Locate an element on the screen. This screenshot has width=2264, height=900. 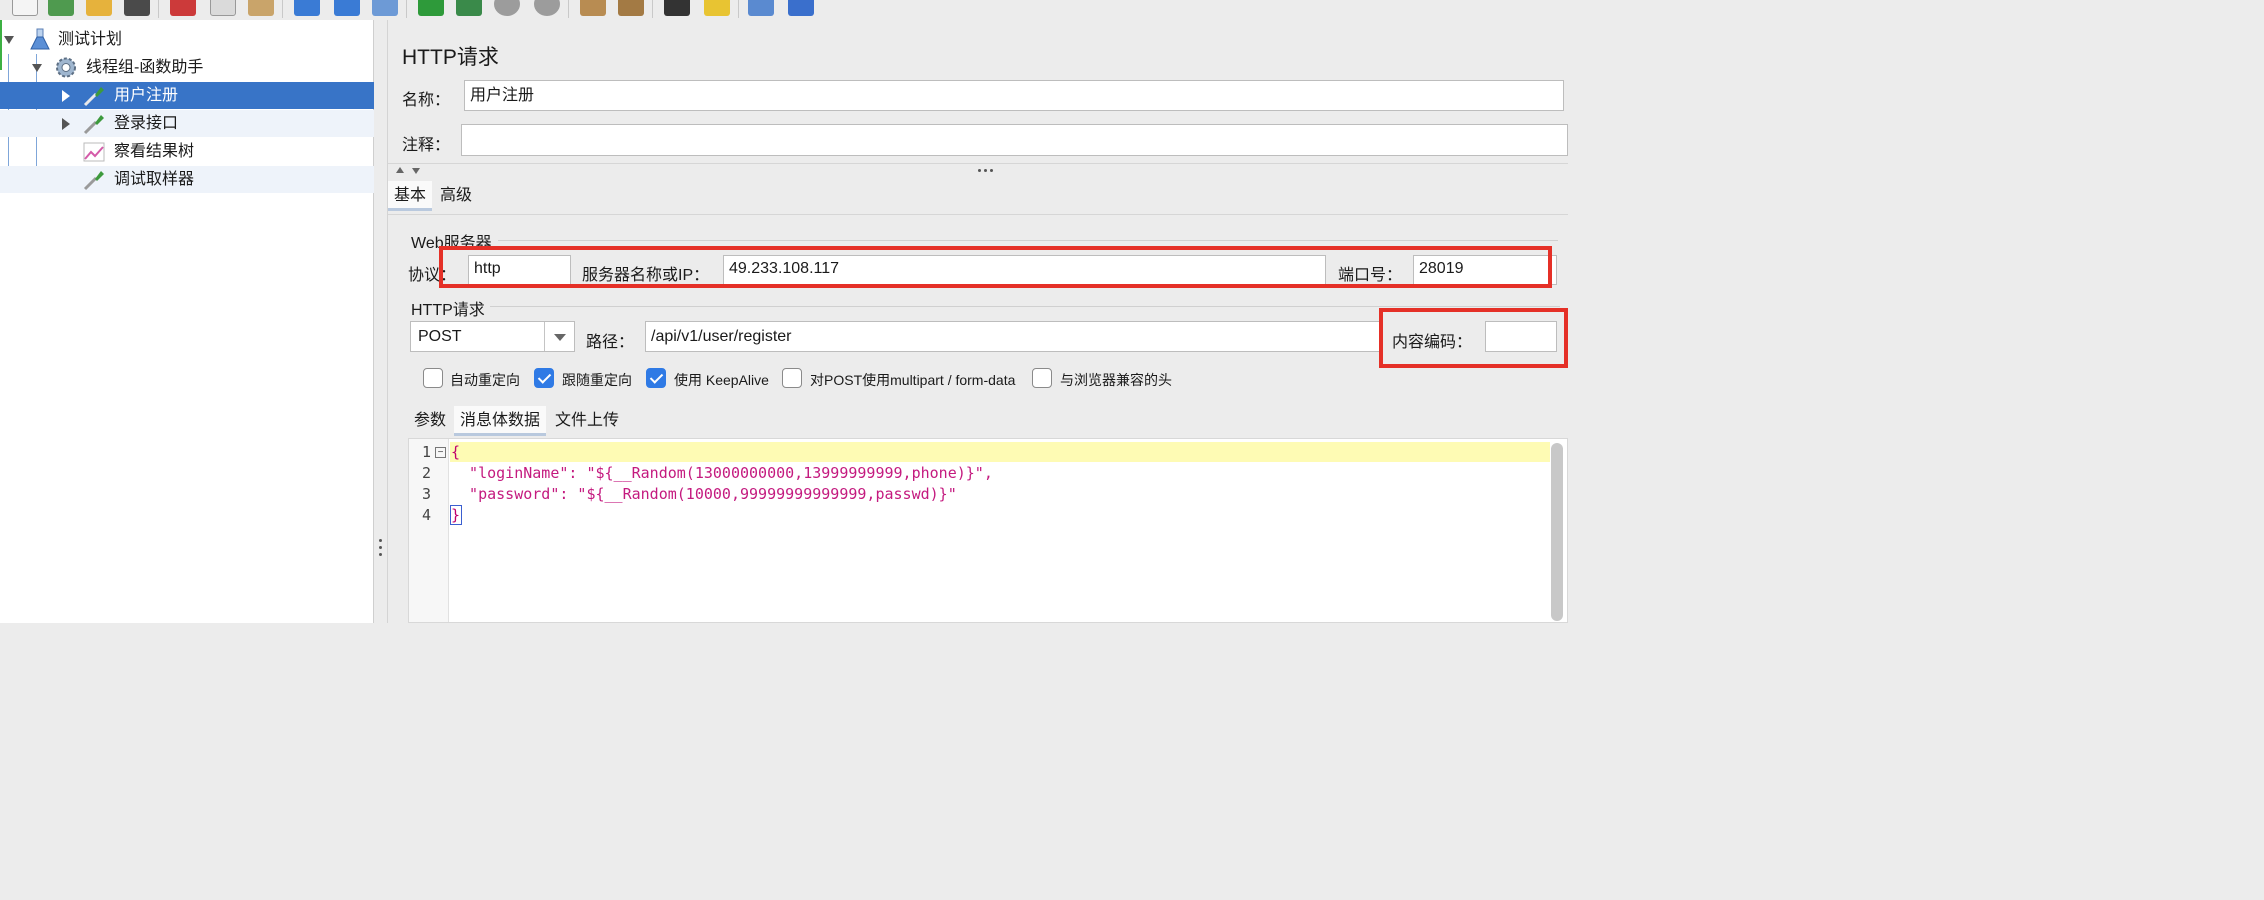
tree-item-results-tree: 察看结果树 is located at coordinates (187, 151).